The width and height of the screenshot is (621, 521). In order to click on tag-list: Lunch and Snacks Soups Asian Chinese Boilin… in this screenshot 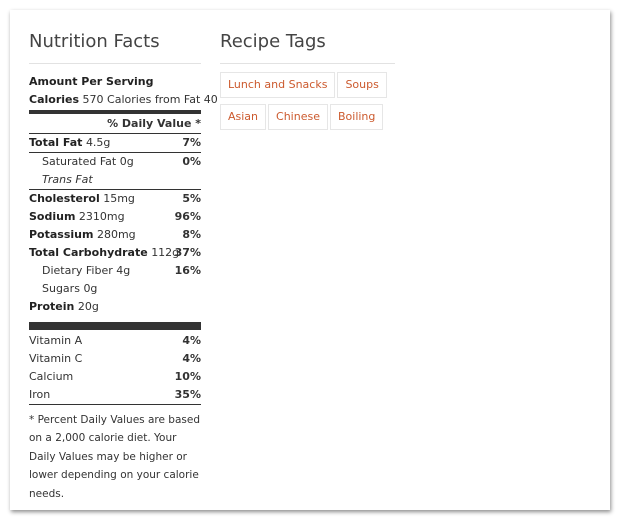, I will do `click(307, 104)`.